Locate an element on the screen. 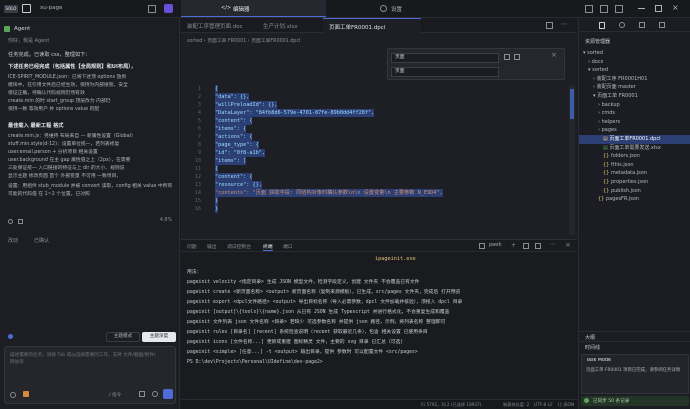 The width and height of the screenshot is (690, 409). image-icon is located at coordinates (142, 394).